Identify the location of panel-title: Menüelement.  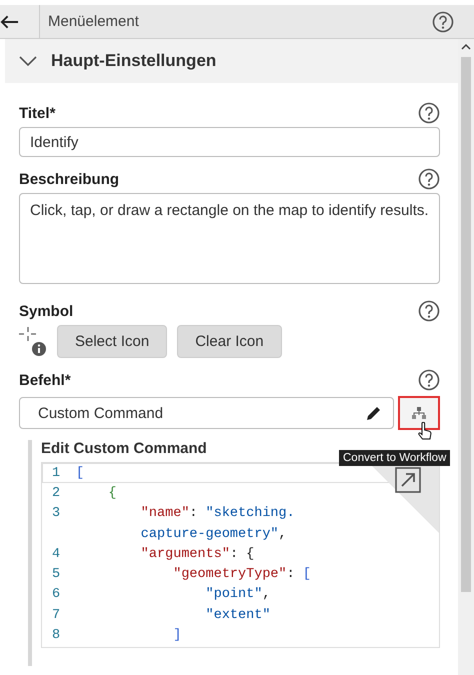
(93, 21).